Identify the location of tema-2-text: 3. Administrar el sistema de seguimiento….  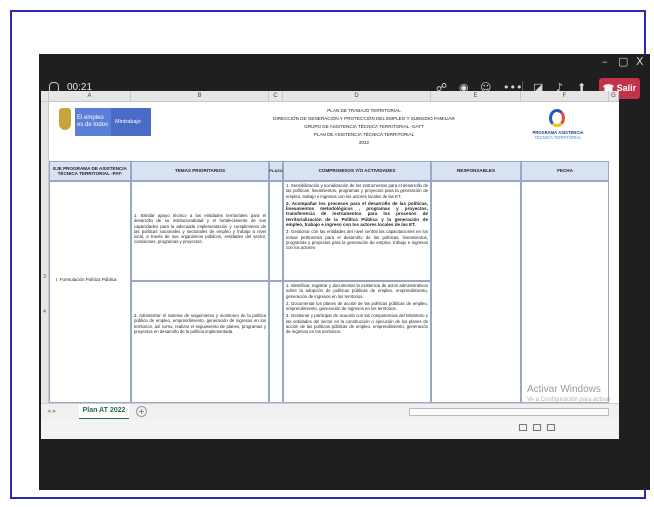
(200, 323).